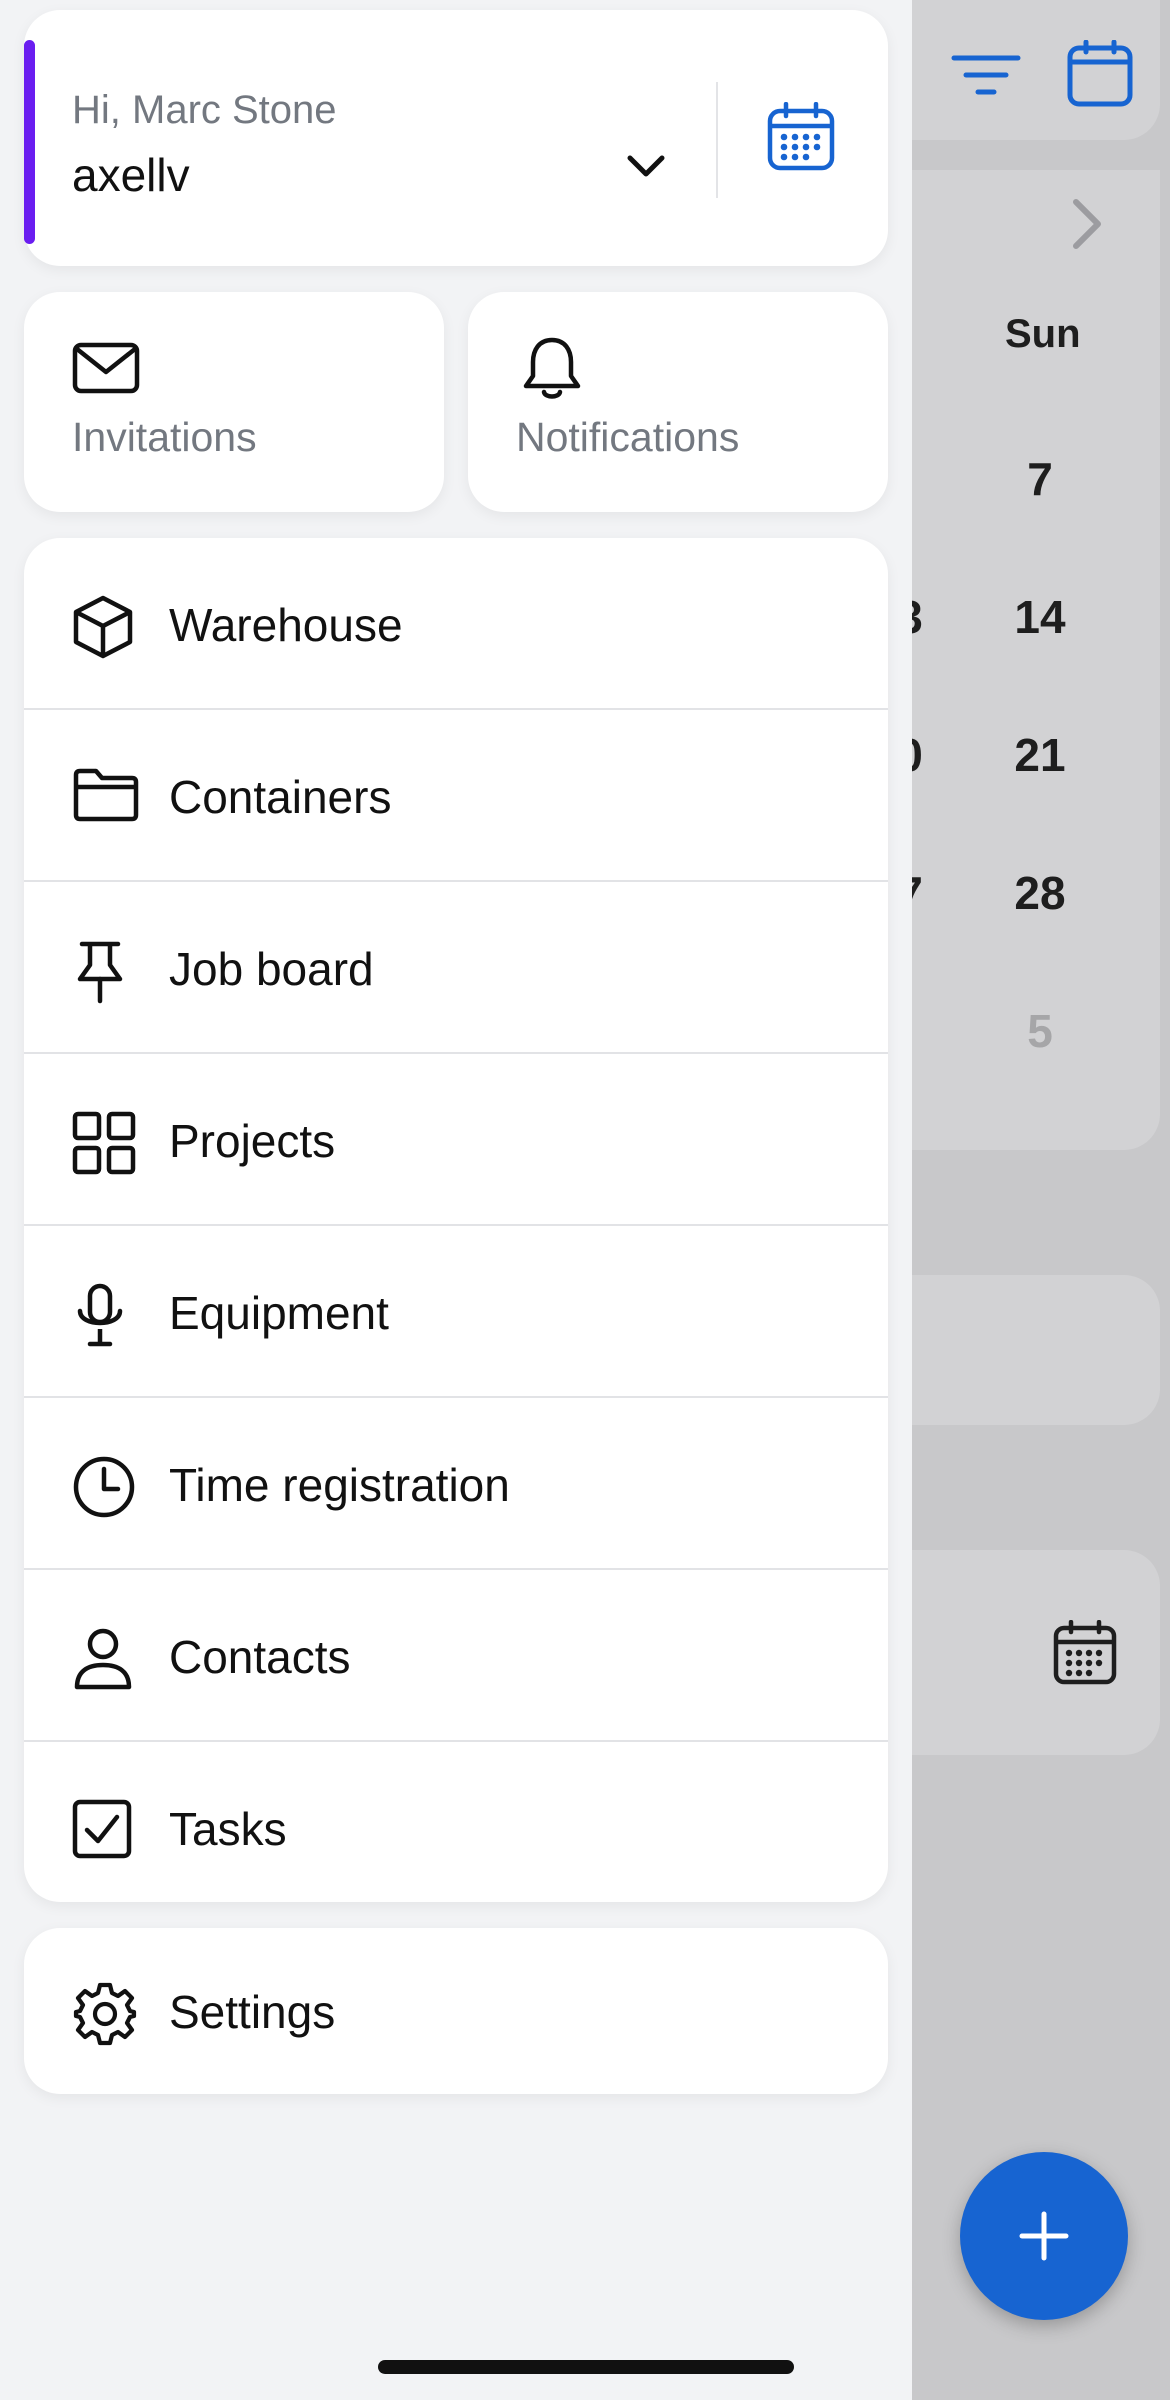  I want to click on grid-icon, so click(104, 1143).